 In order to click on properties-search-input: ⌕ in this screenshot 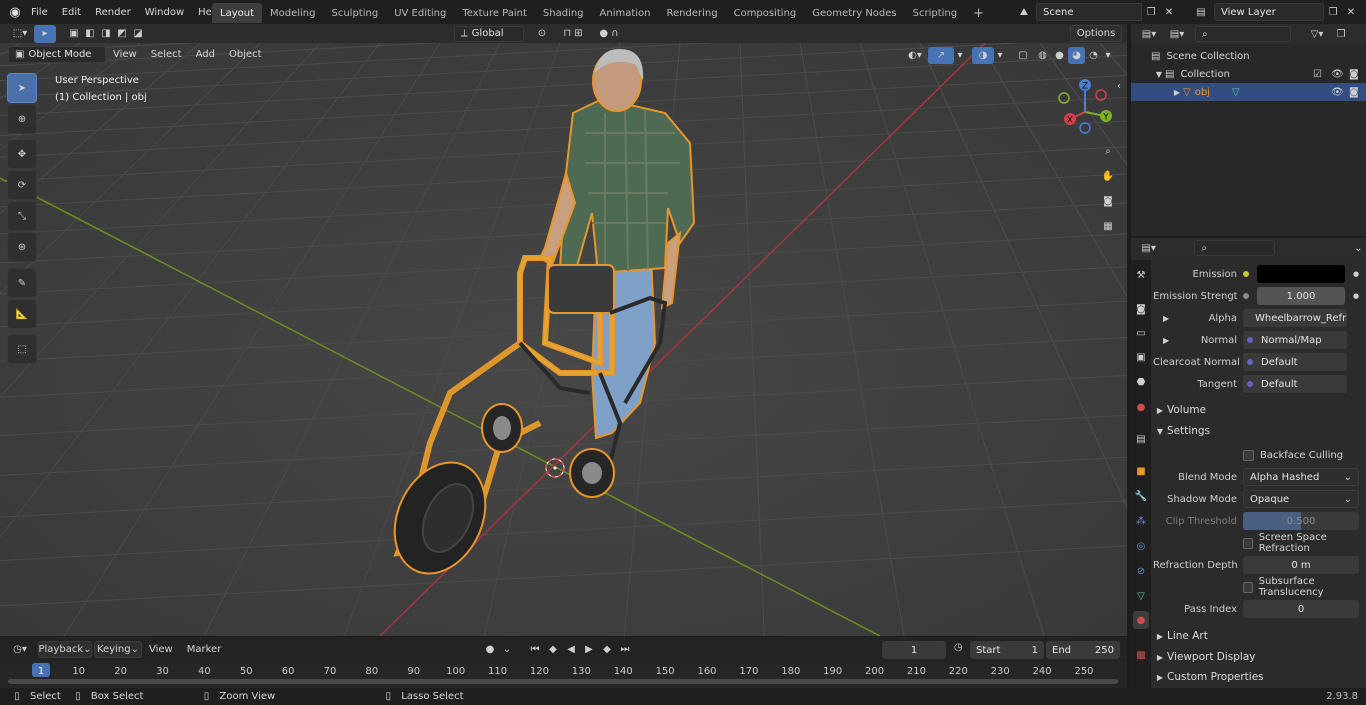, I will do `click(1234, 248)`.